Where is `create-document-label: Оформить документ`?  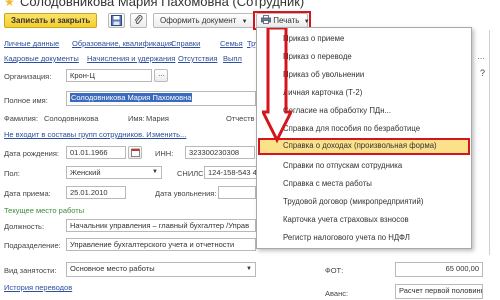
create-document-label: Оформить документ is located at coordinates (198, 20).